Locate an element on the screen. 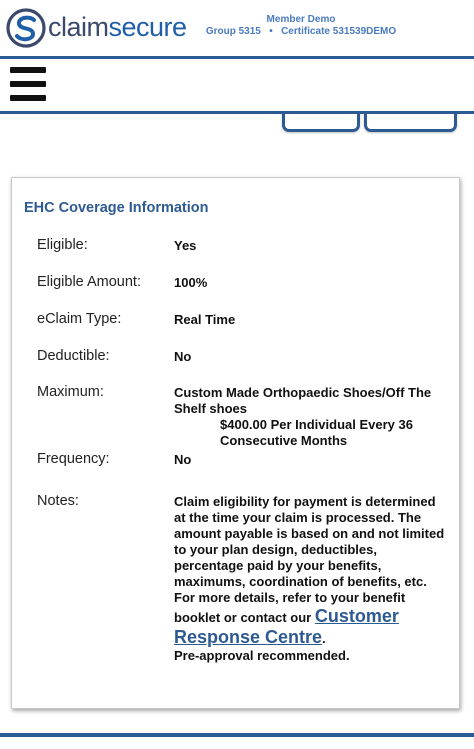 Image resolution: width=474 pixels, height=749 pixels. coverage-title: EHC Coverage Information is located at coordinates (116, 208).